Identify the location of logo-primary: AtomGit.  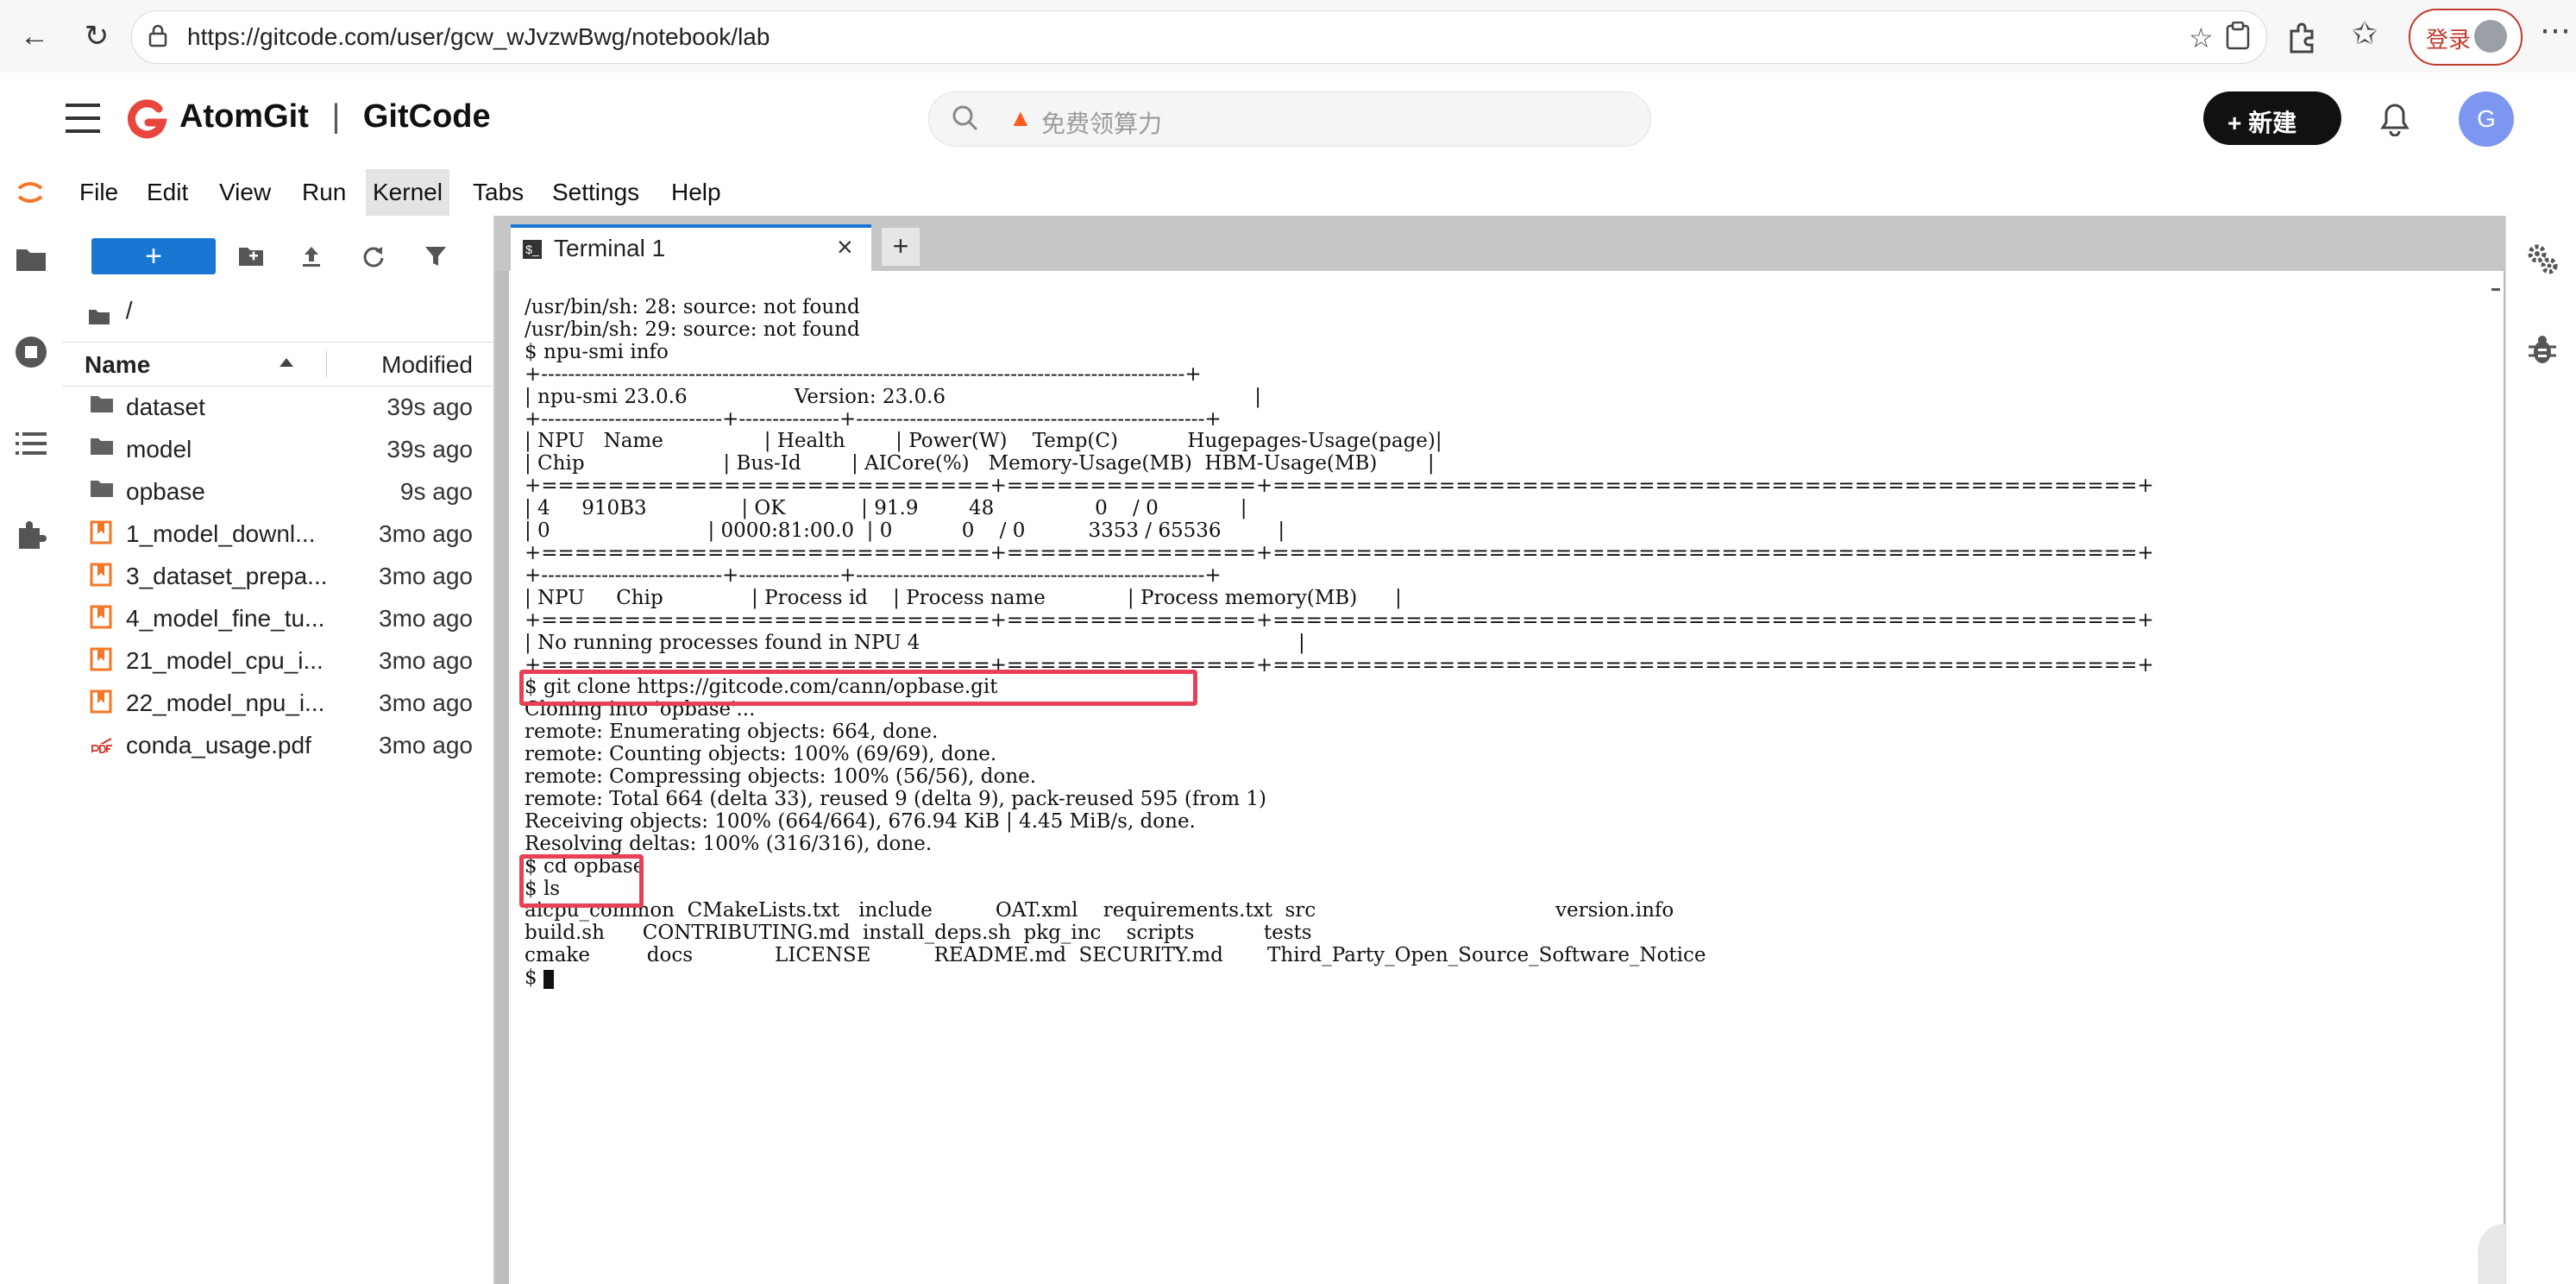
(244, 116).